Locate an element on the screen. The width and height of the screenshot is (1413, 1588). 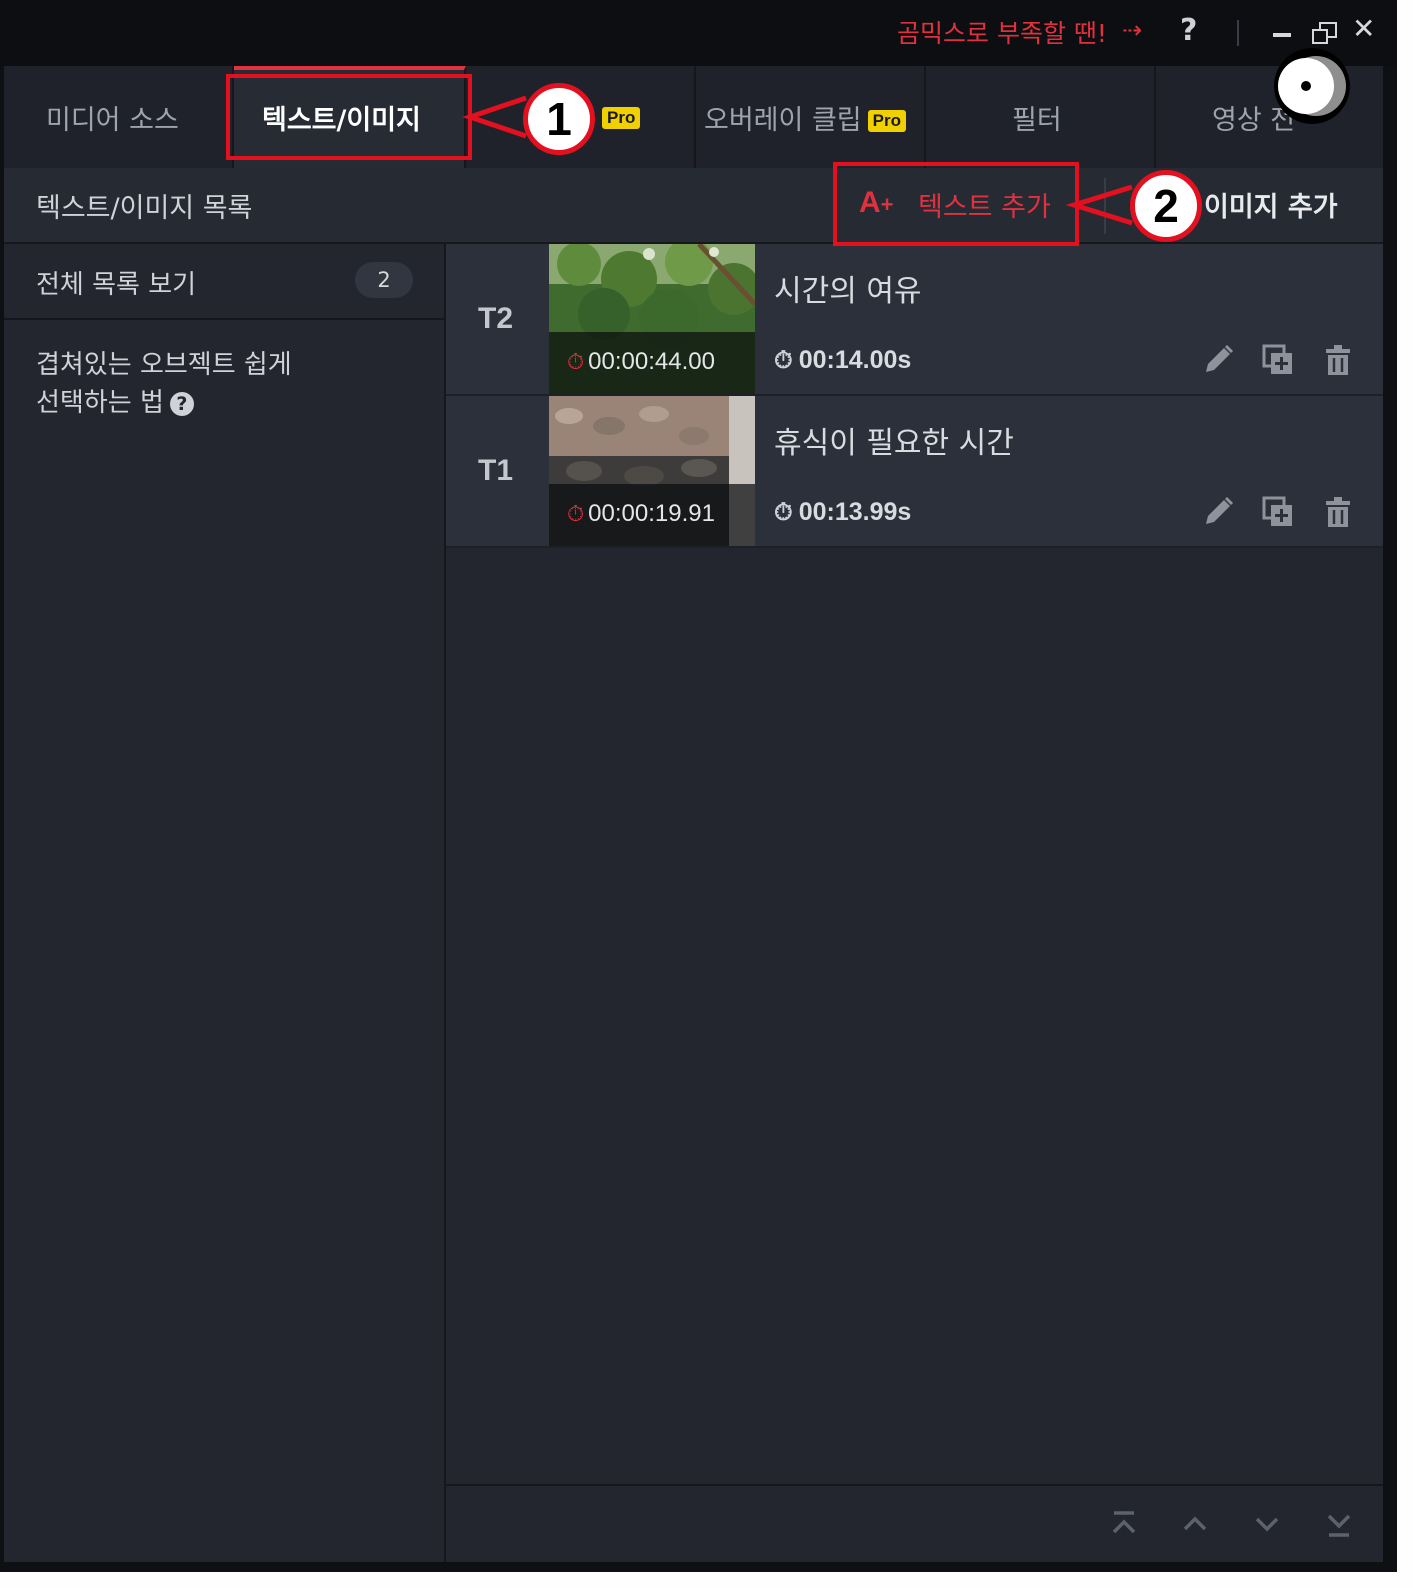
annotation-arrows is located at coordinates (797, 160).